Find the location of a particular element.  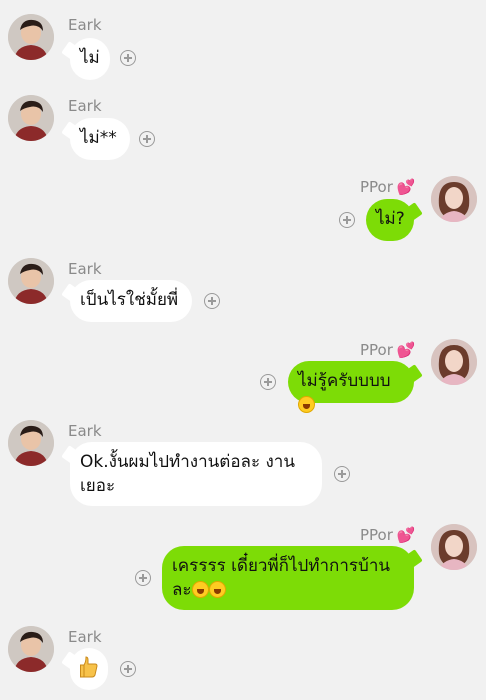

message-bubble is located at coordinates (89, 669).